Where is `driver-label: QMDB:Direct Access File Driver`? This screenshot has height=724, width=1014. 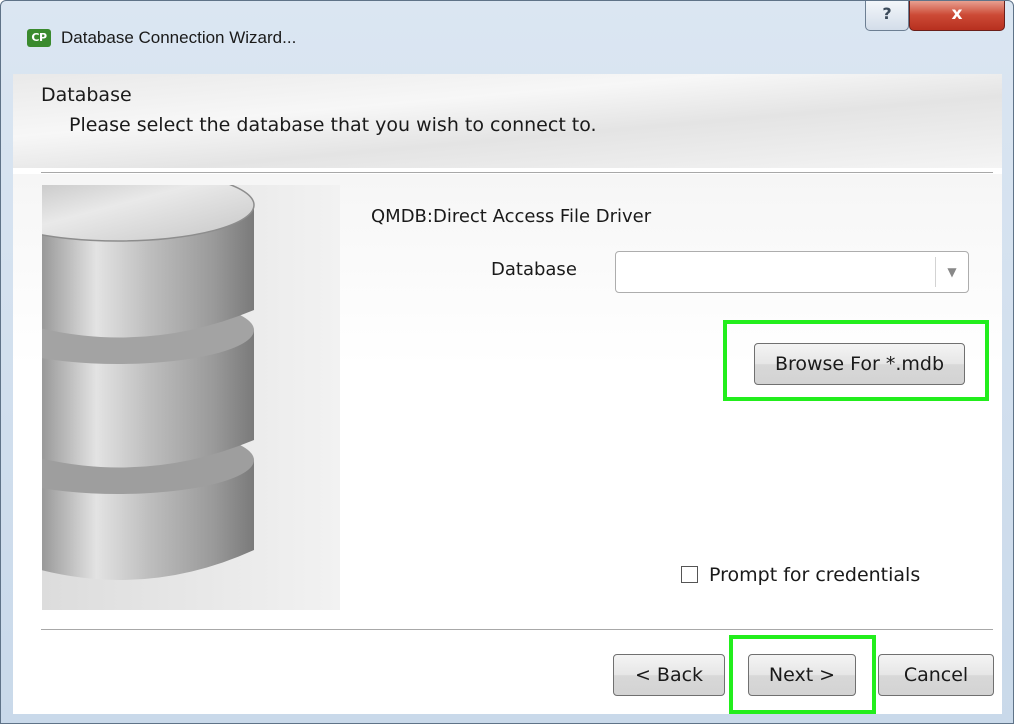
driver-label: QMDB:Direct Access File Driver is located at coordinates (511, 216).